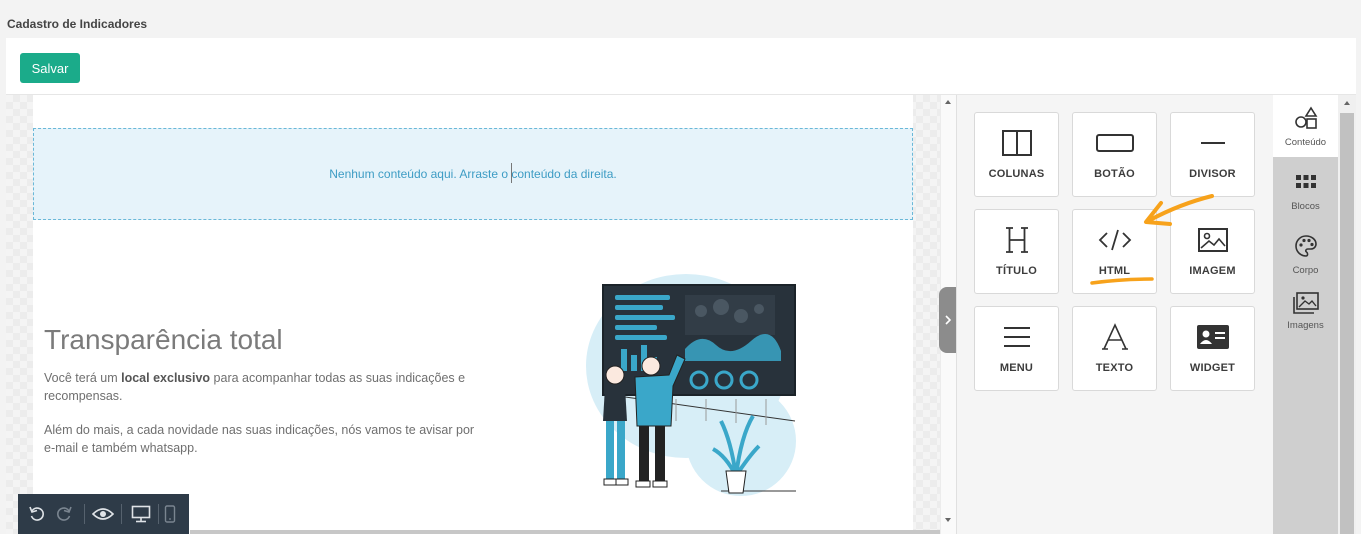  Describe the element at coordinates (1212, 271) in the screenshot. I see `tool-label: IMAGEM` at that location.